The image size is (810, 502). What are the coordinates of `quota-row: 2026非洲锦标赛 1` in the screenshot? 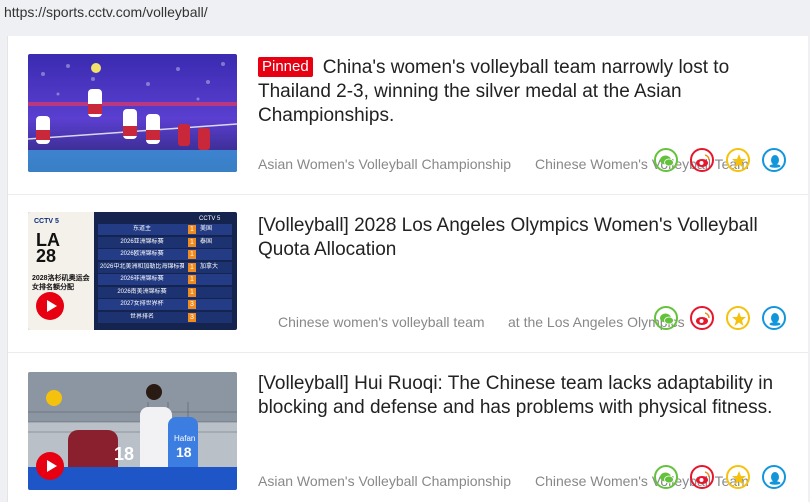 It's located at (165, 279).